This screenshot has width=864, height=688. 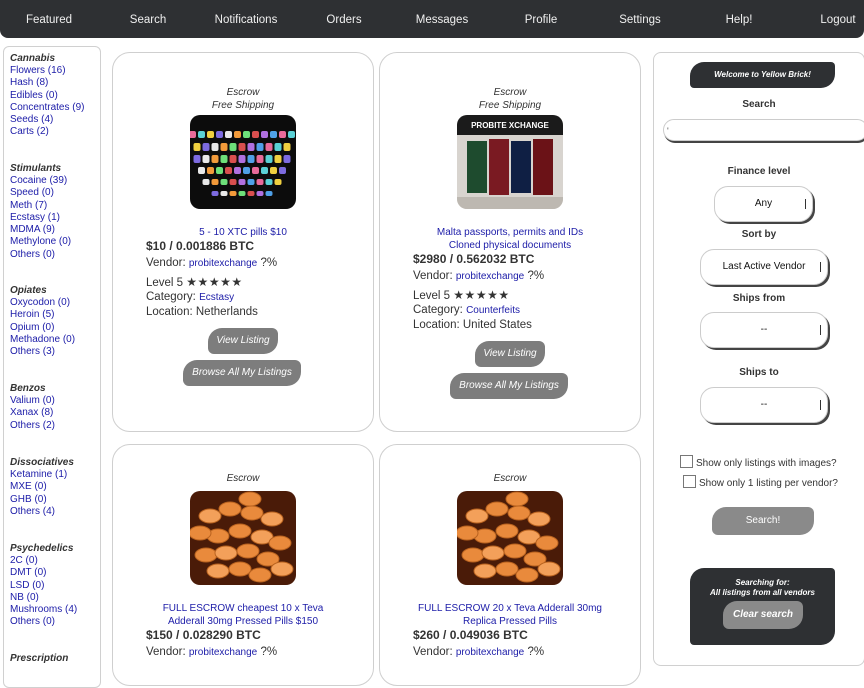 I want to click on vendor-level: Level 5 ★★★★★, so click(x=194, y=282).